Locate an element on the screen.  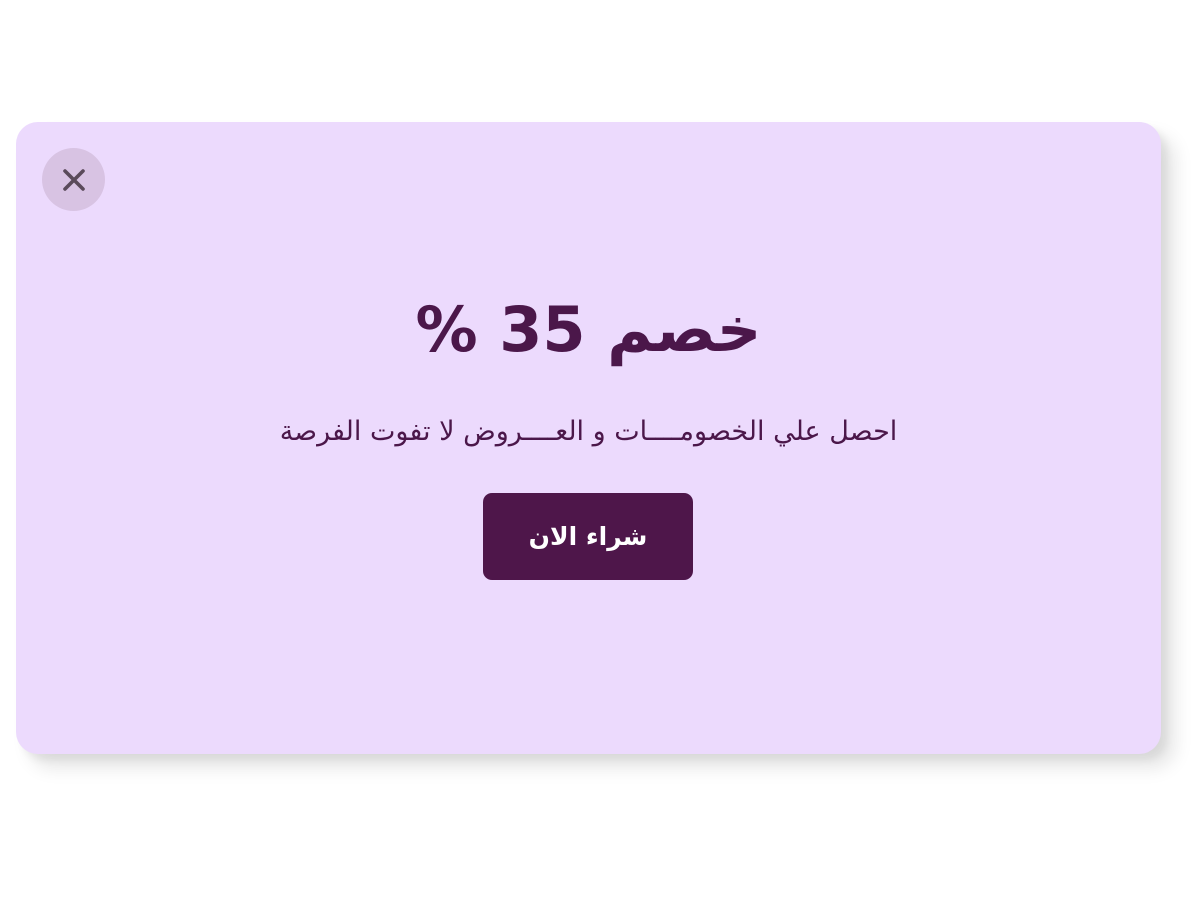
close-icon is located at coordinates (74, 180).